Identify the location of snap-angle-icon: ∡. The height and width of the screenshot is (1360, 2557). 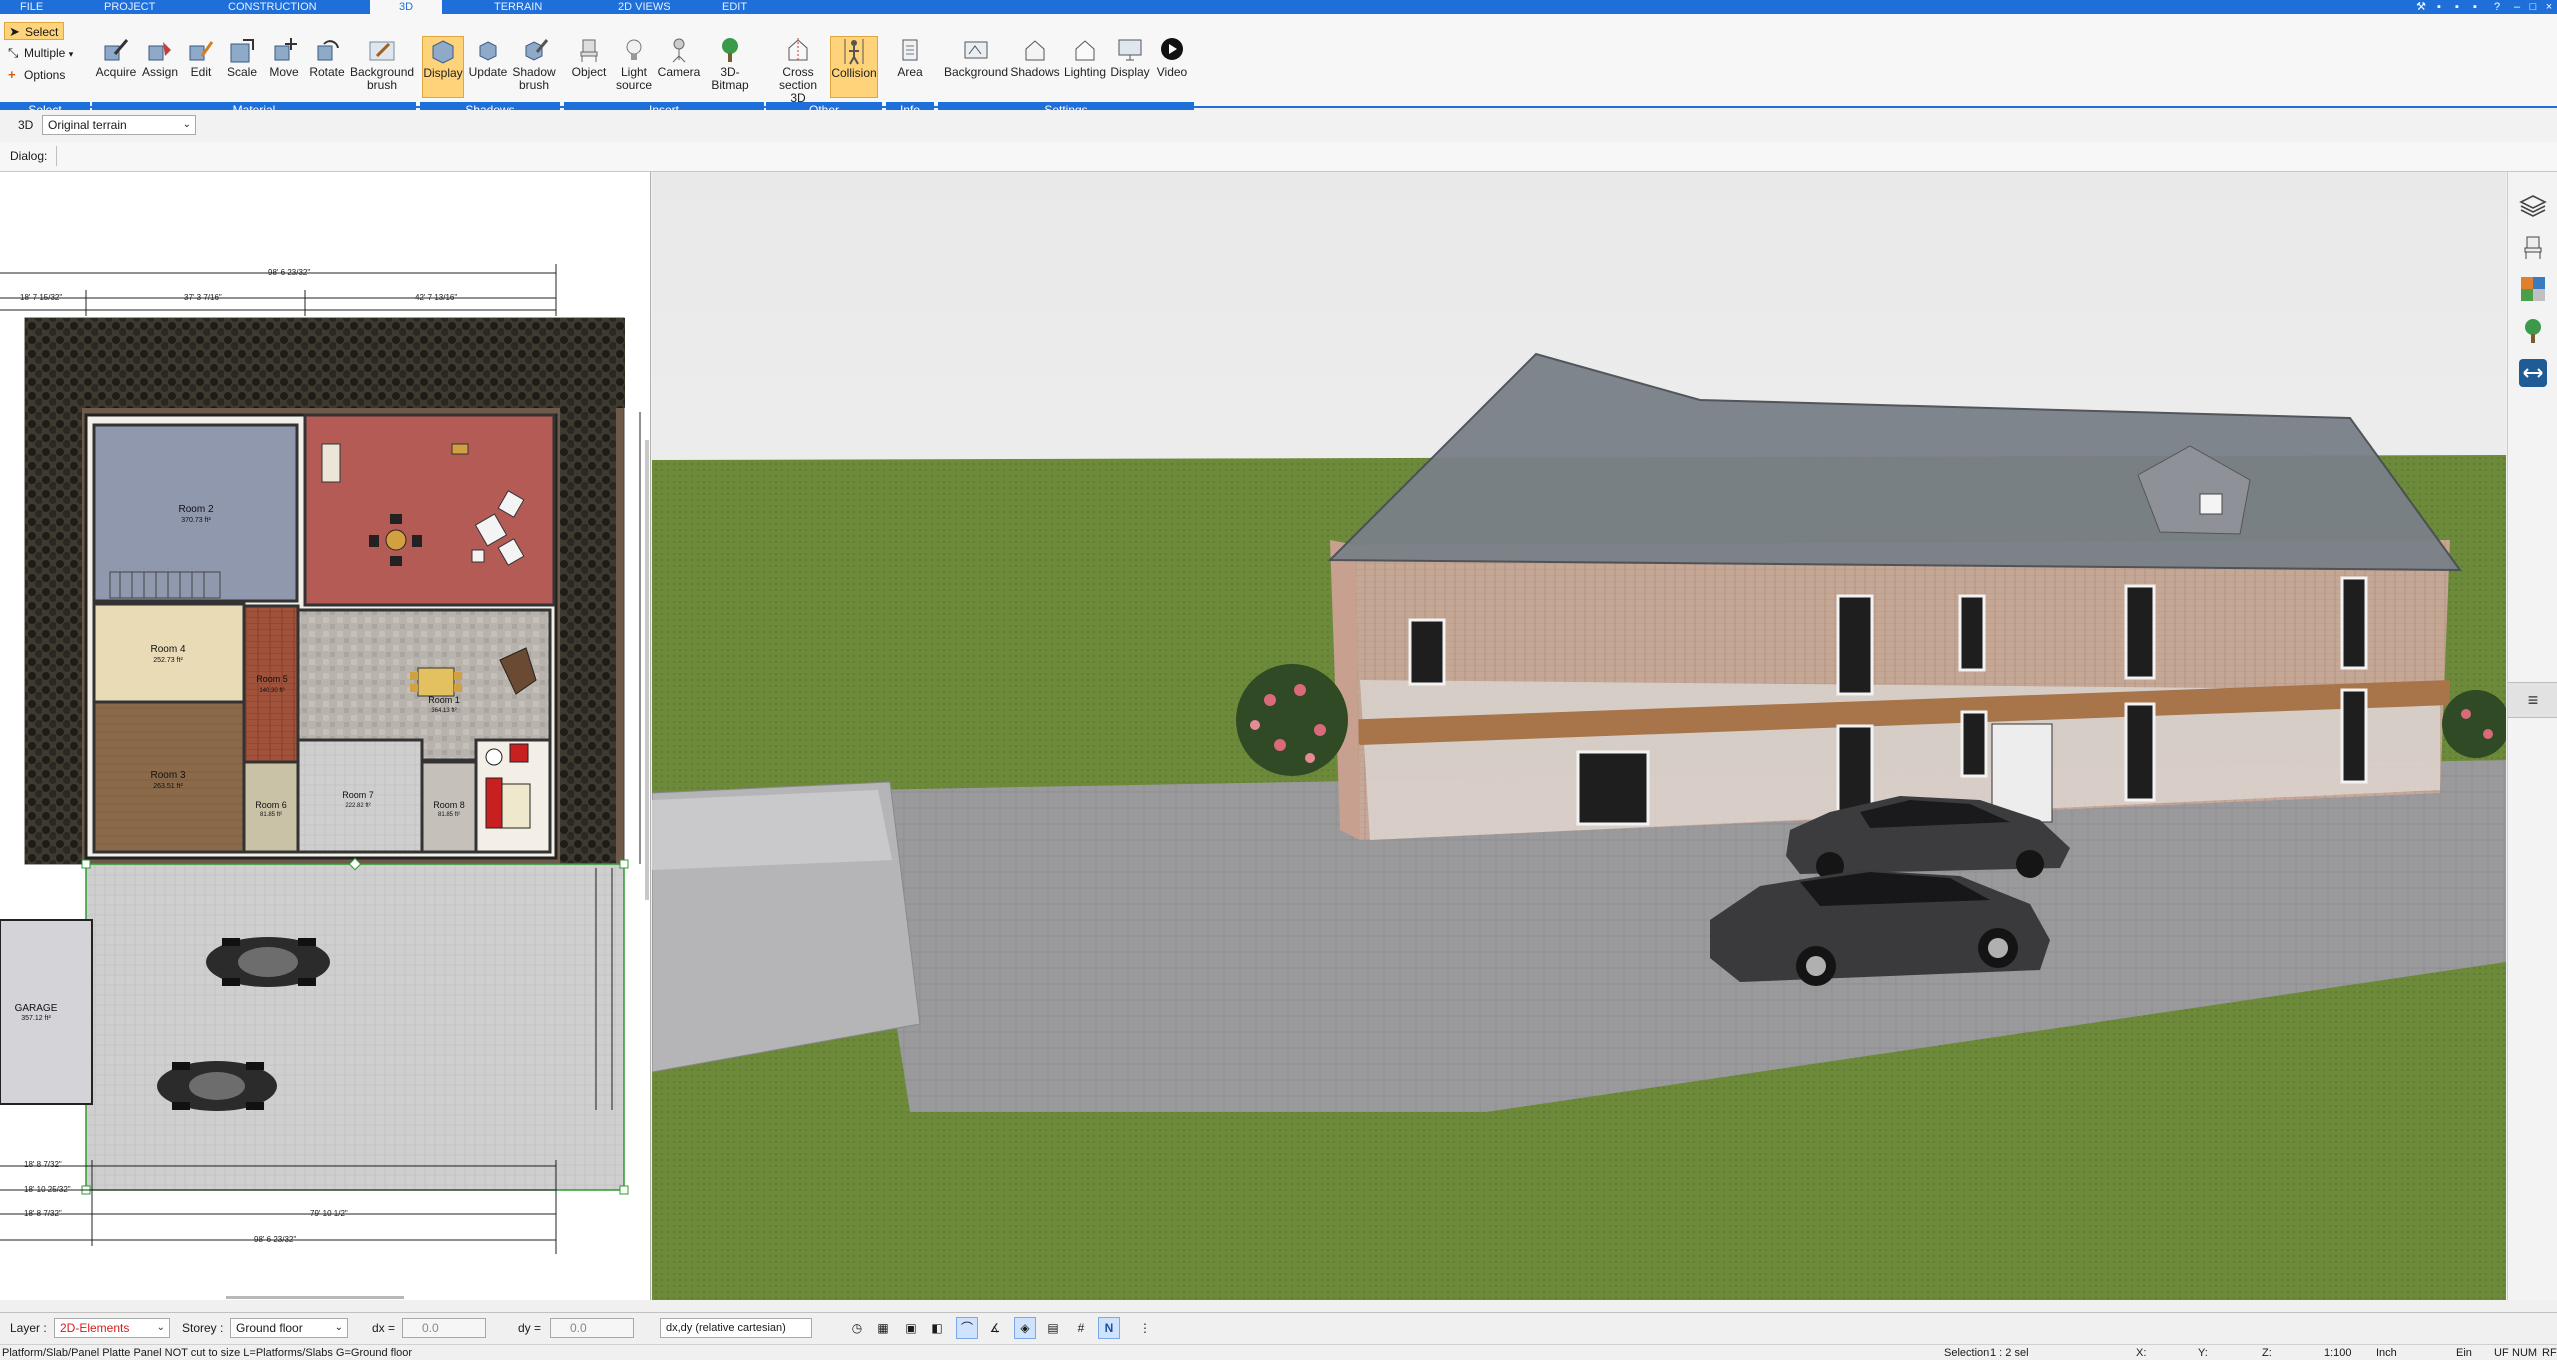
(995, 1328).